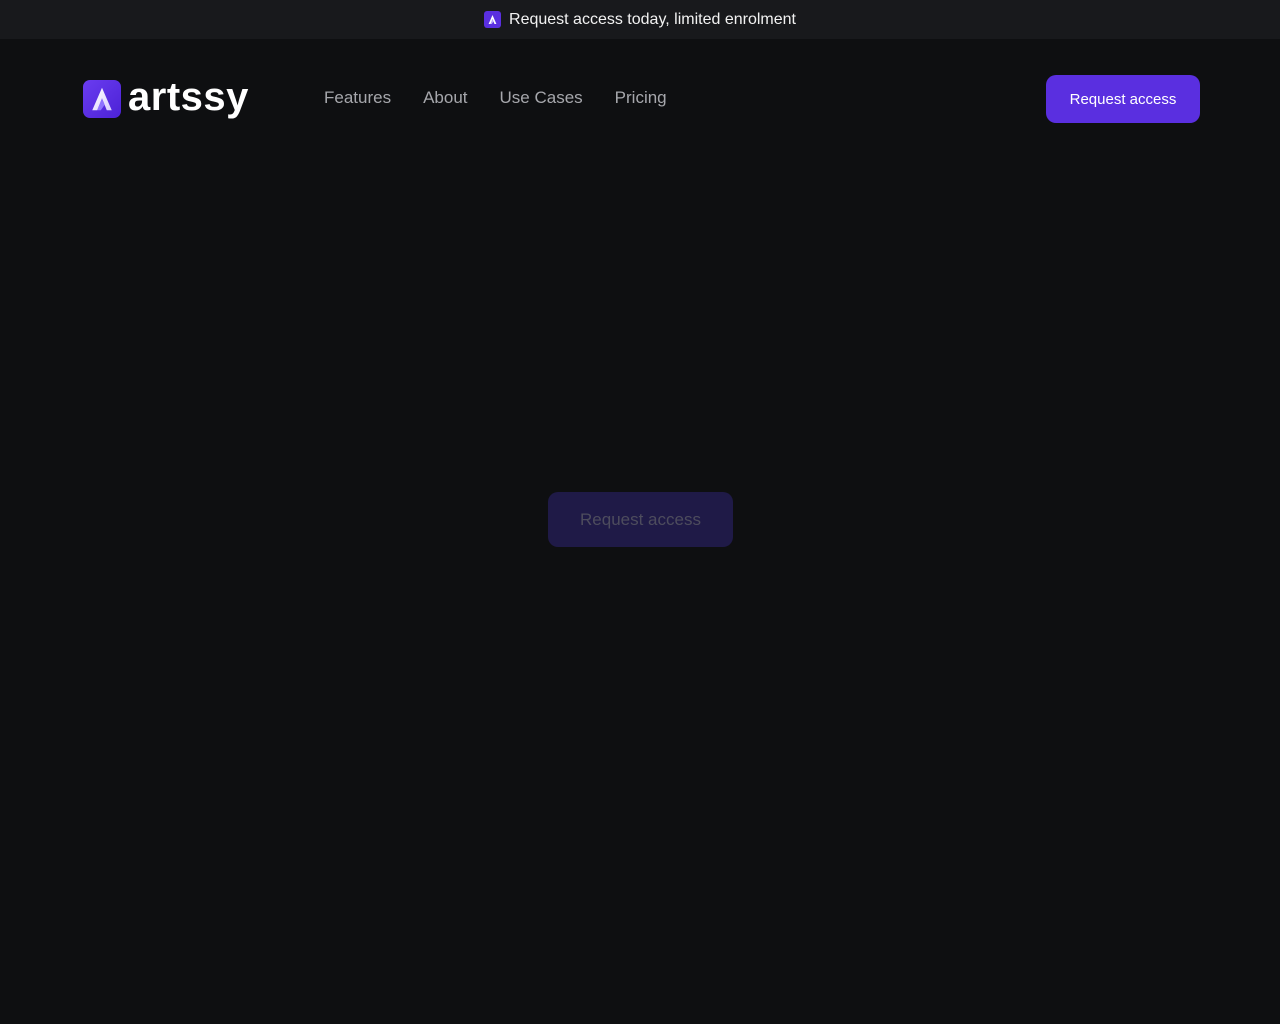  I want to click on nav-links: Features About Use Cases Pricing, so click(495, 98).